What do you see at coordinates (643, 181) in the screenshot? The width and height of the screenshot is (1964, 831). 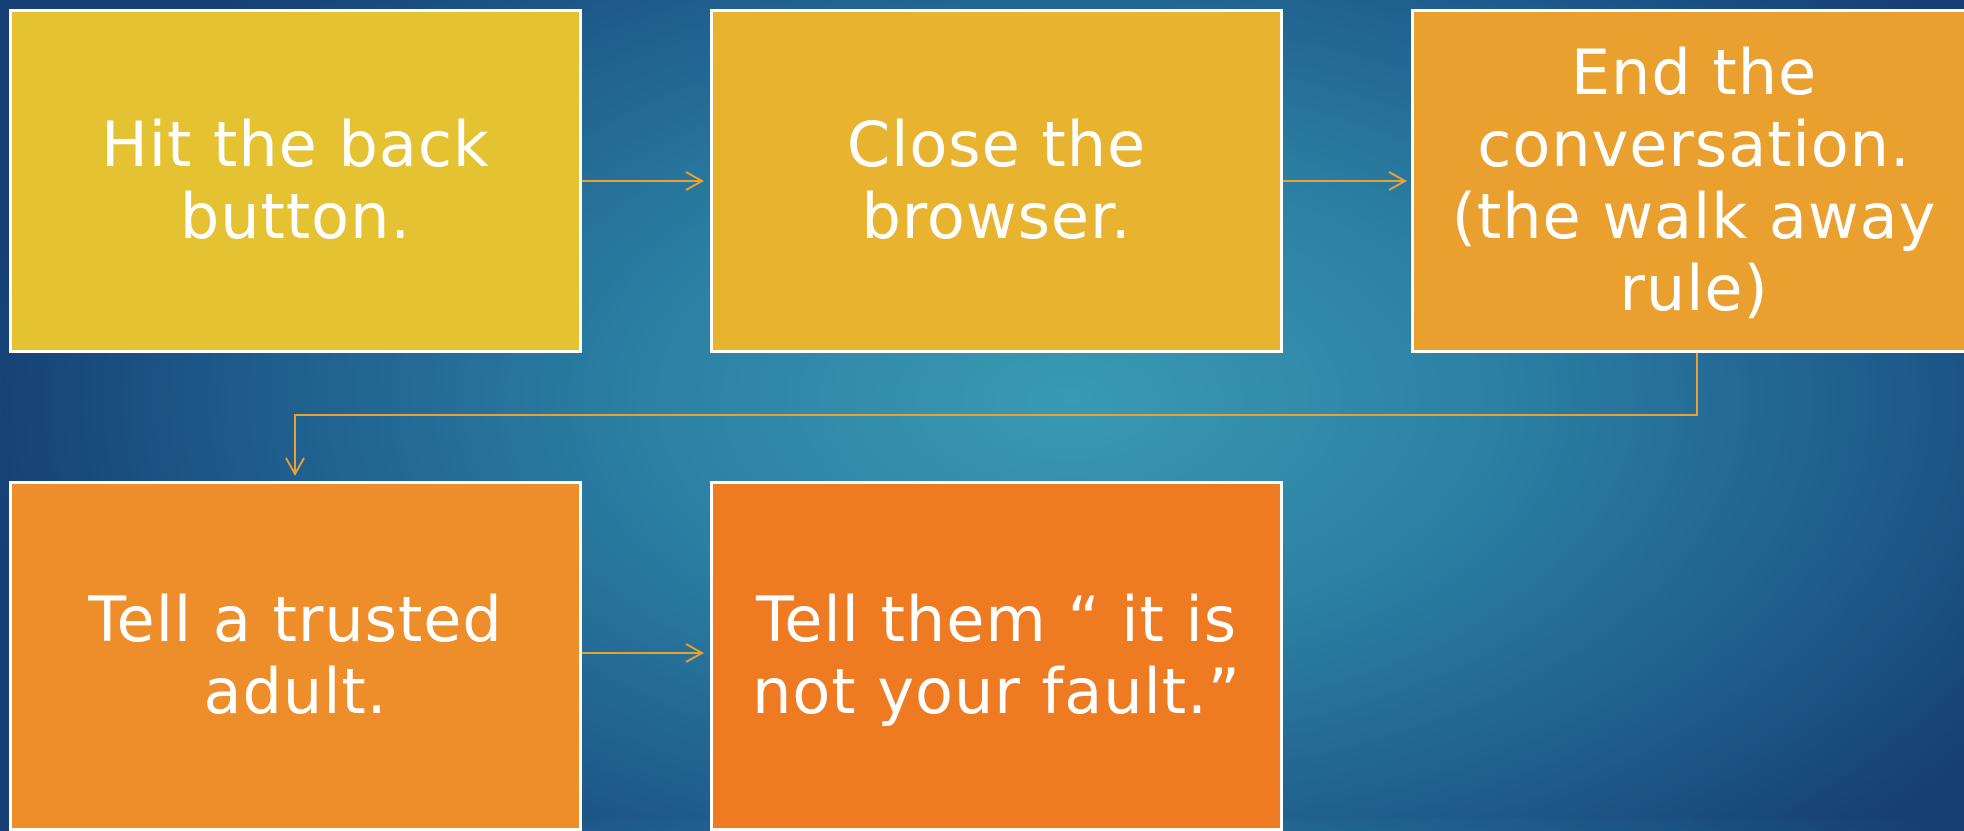 I see `arrow-step1-to-step2` at bounding box center [643, 181].